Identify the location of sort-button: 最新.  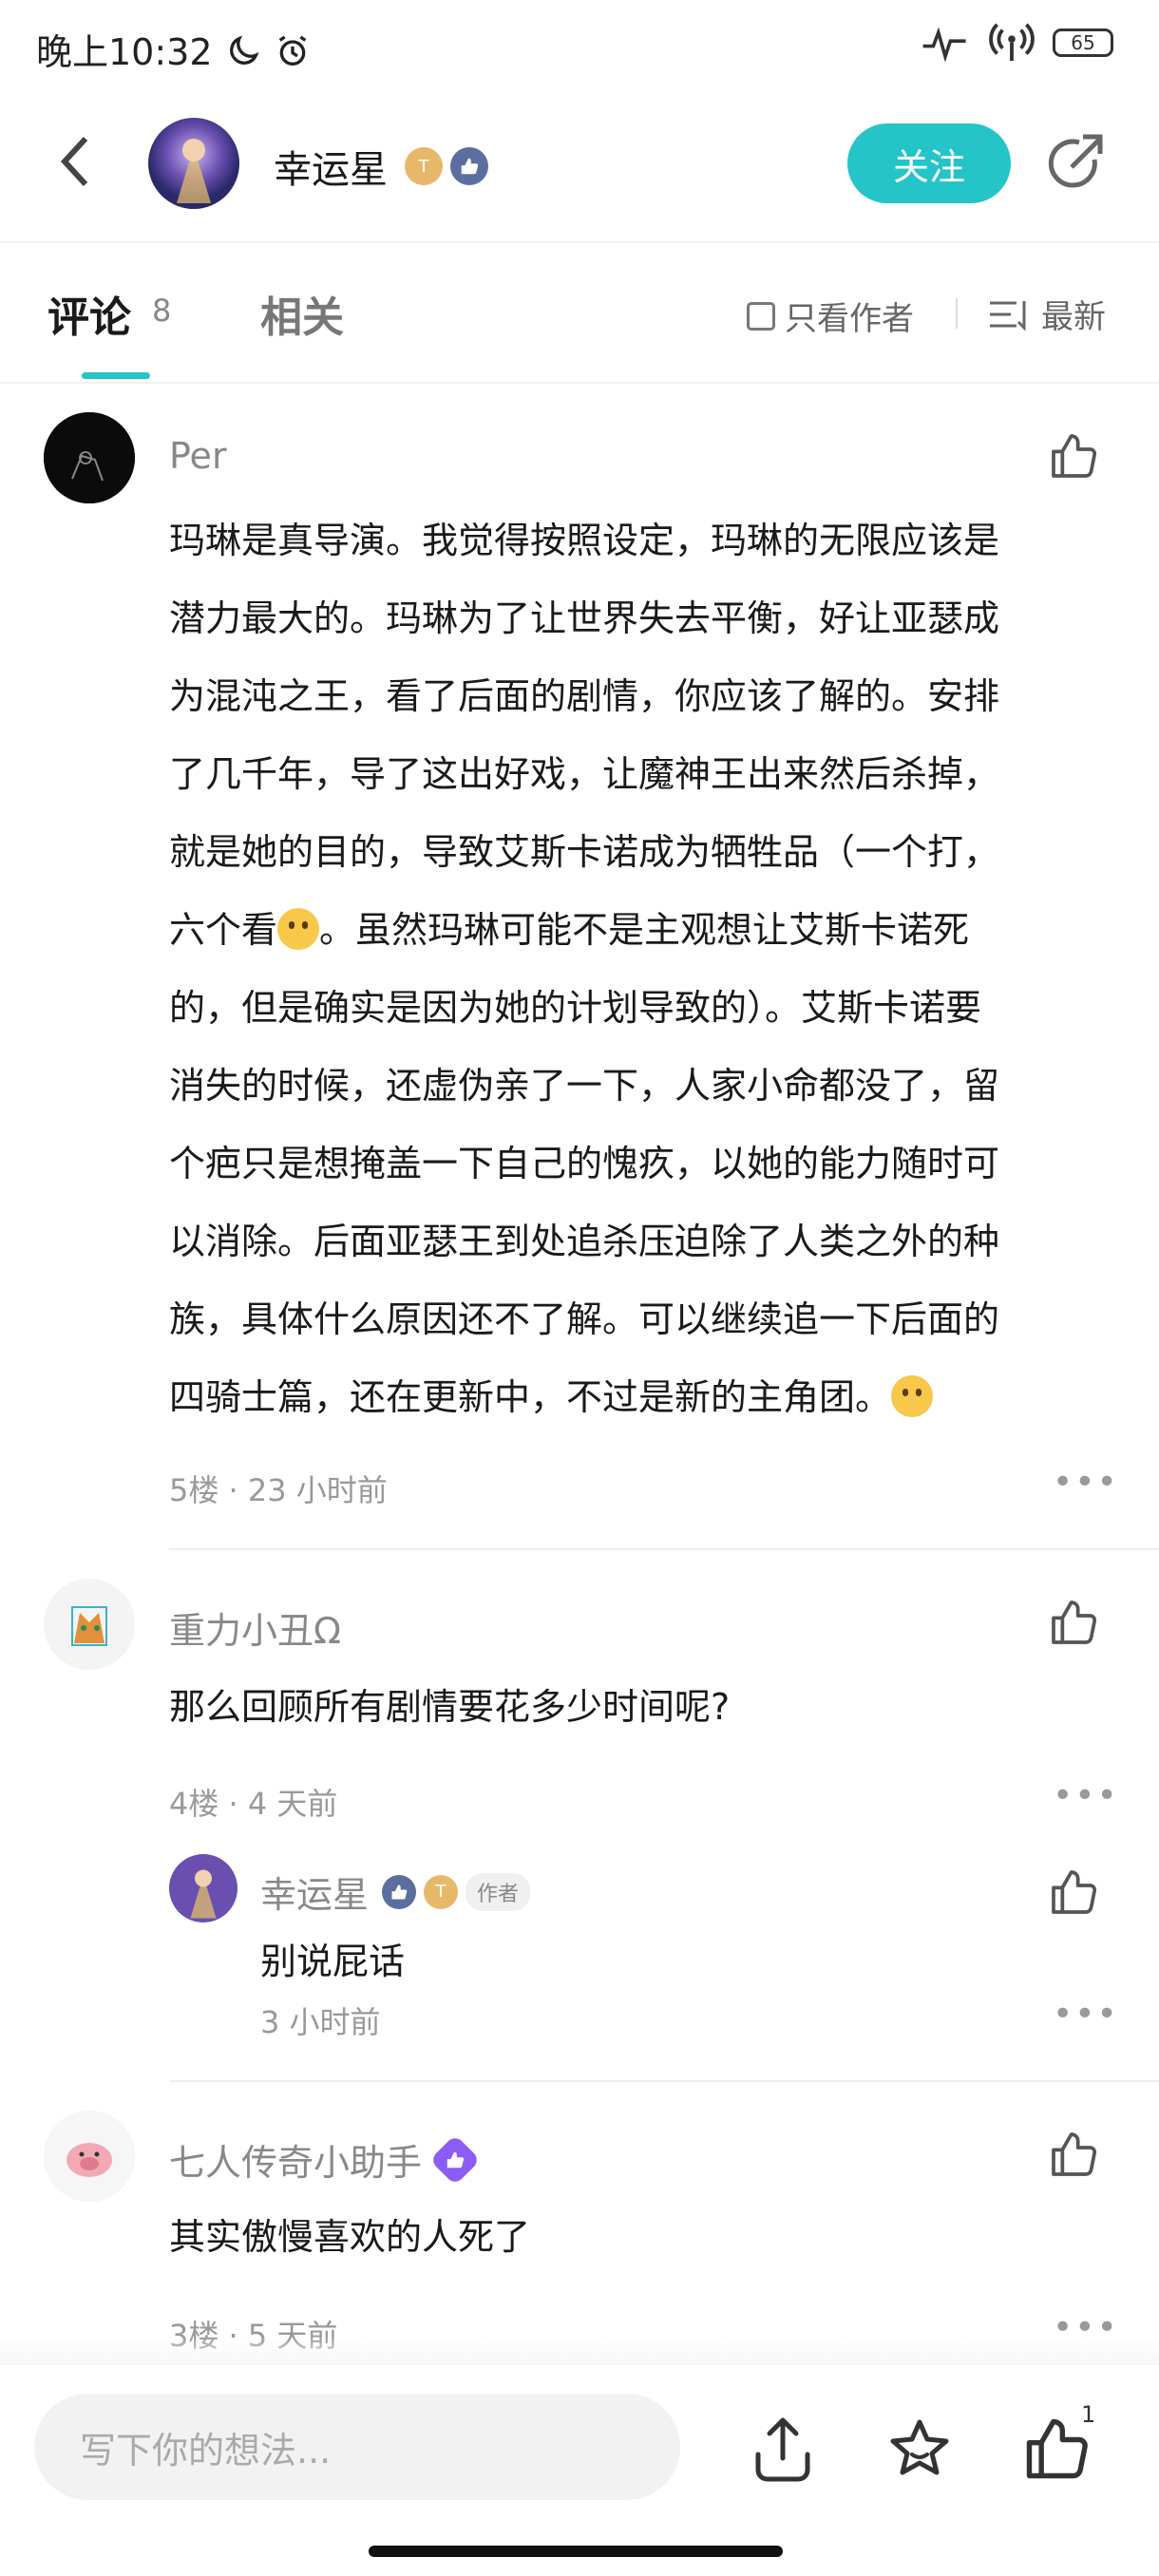
(1047, 314).